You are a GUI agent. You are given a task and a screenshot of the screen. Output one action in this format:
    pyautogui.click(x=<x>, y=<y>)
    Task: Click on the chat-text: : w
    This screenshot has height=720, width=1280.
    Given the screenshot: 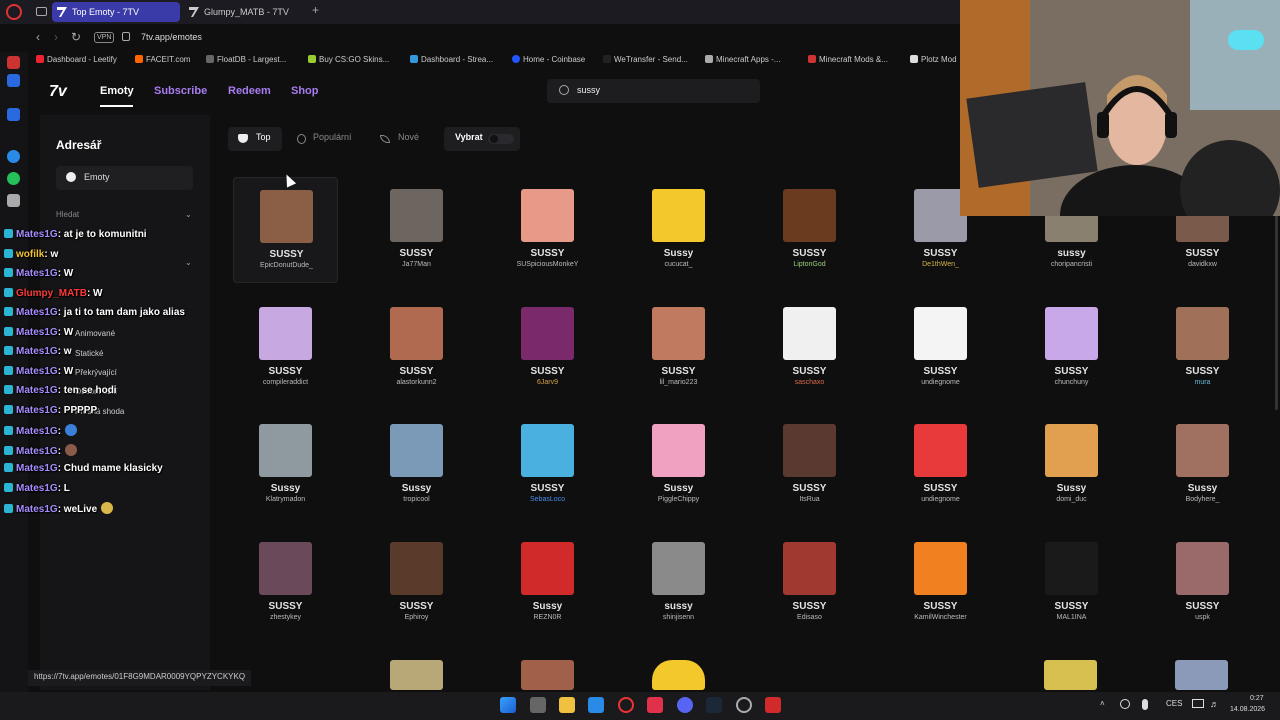 What is the action you would take?
    pyautogui.click(x=51, y=254)
    